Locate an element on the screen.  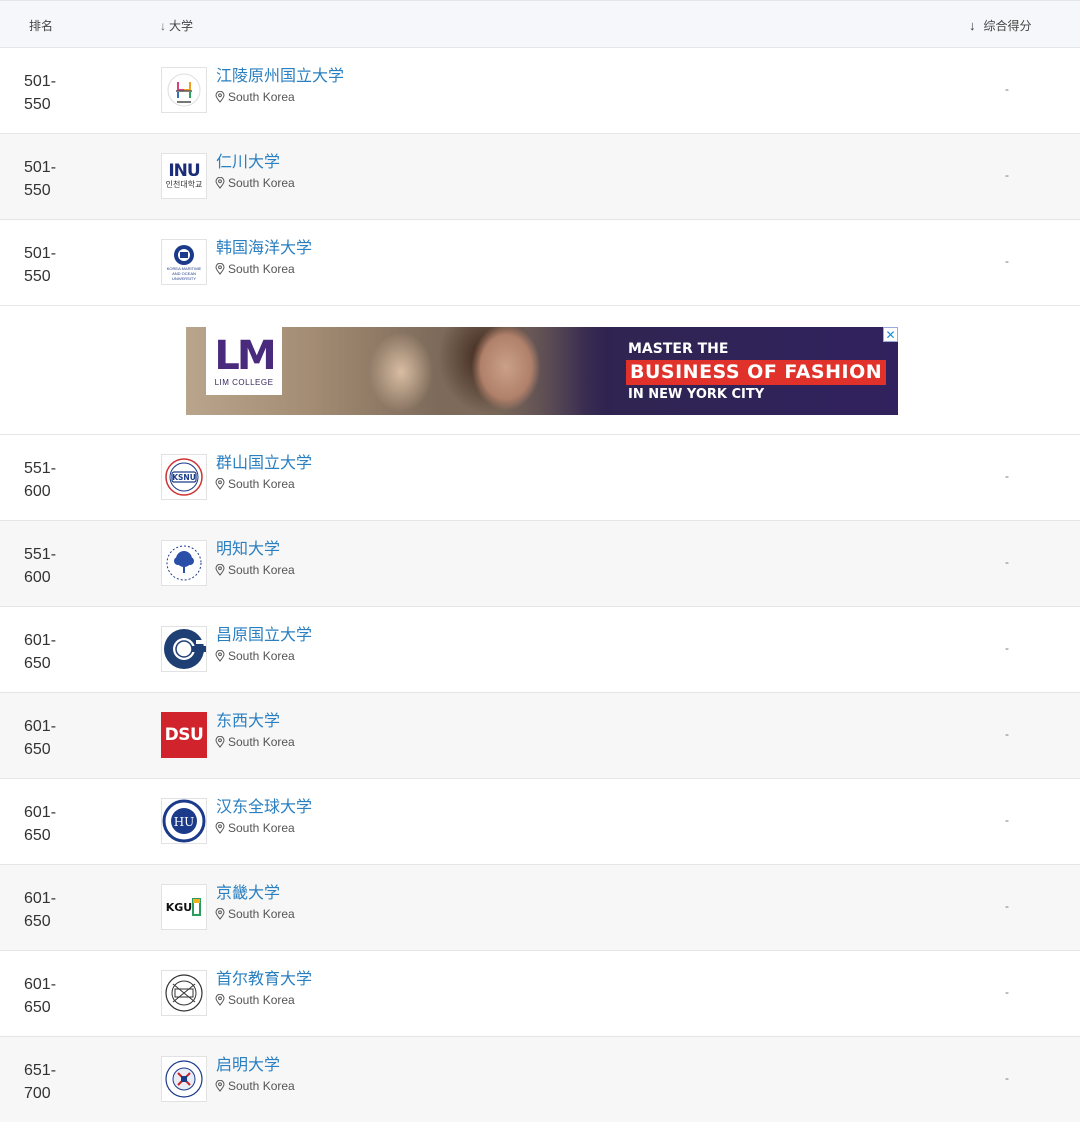
table-row: 551- 600 KSNU 群山国立大学 South Korea - is located at coordinates (540, 478).